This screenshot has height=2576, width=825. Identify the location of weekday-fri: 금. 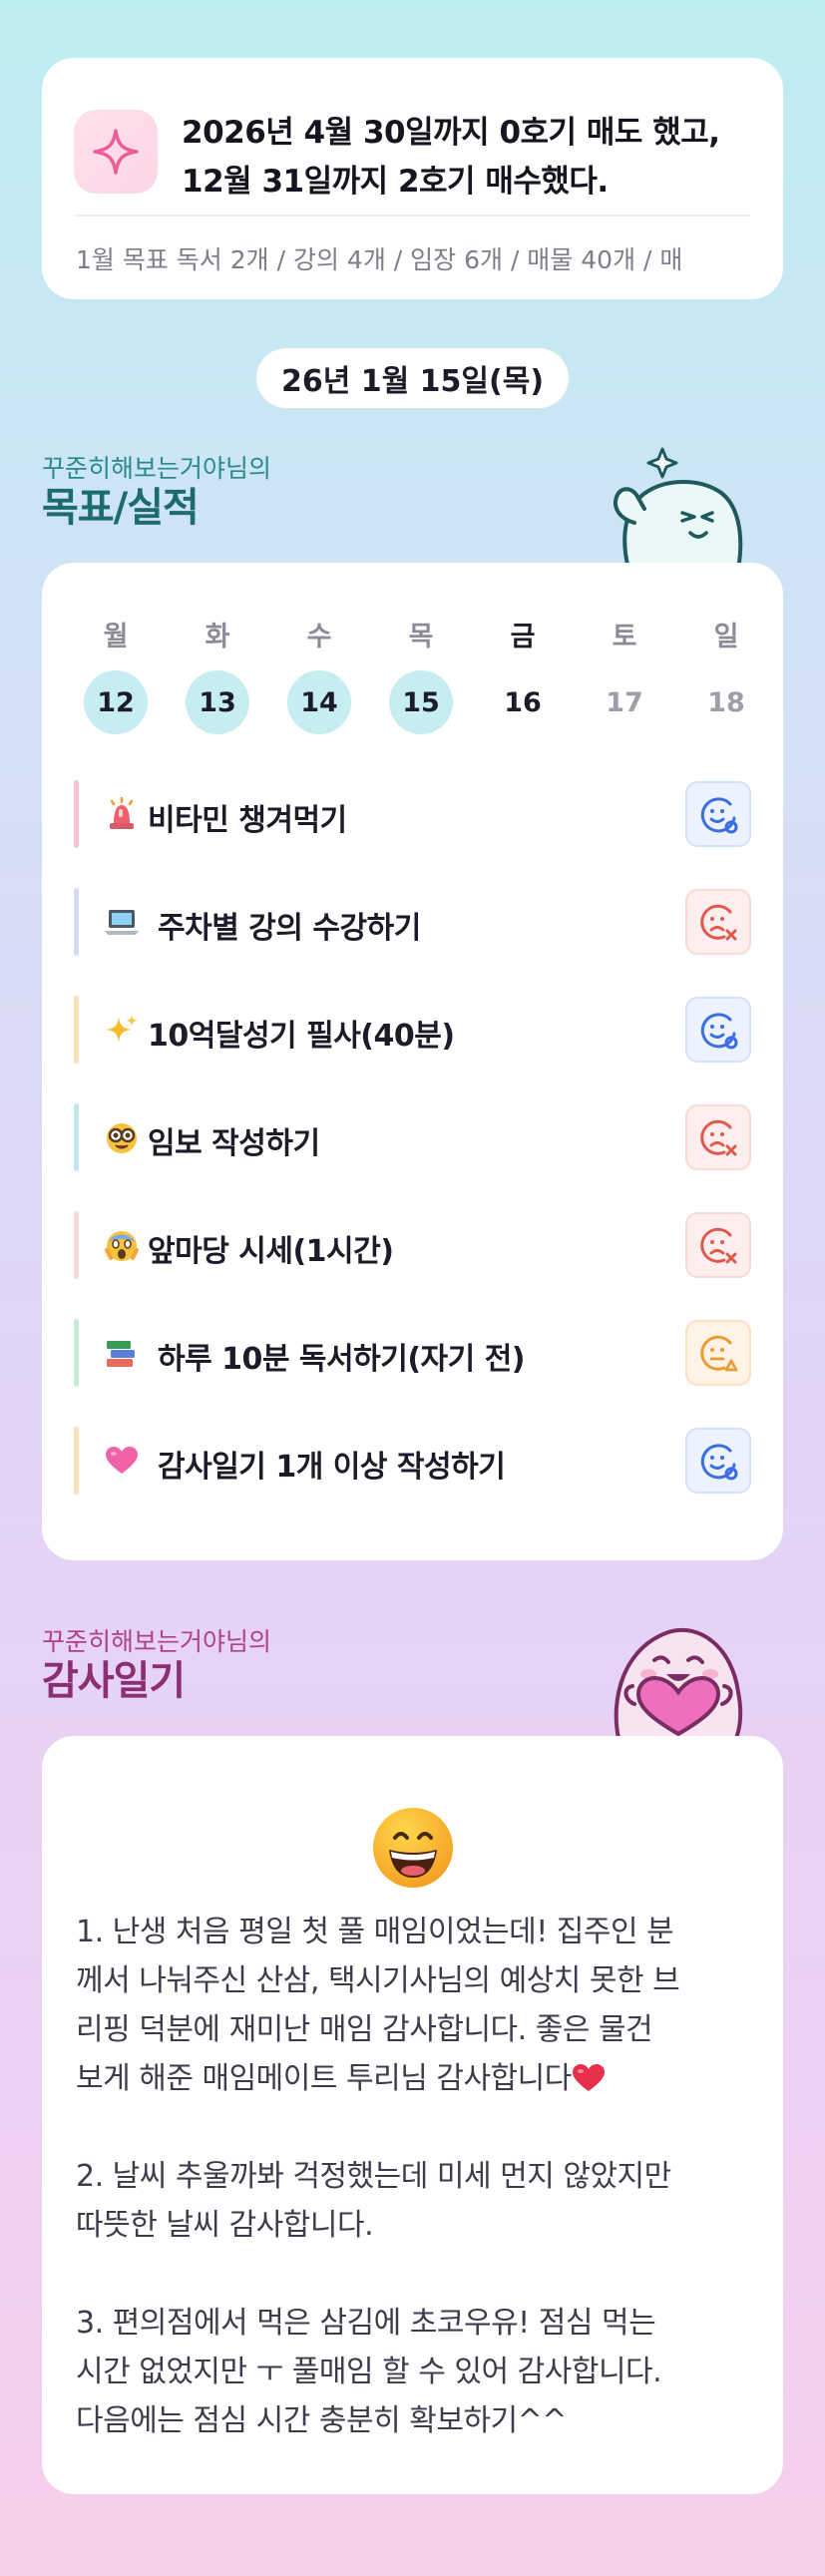
(523, 637).